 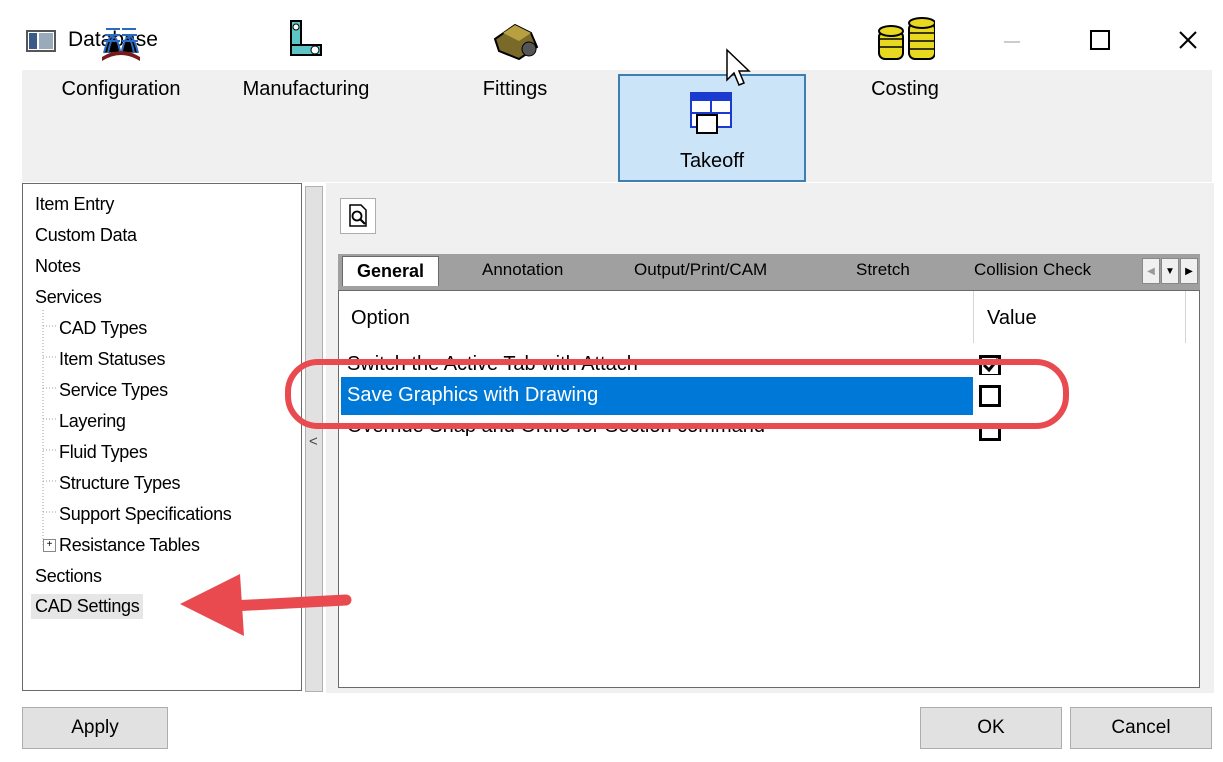 What do you see at coordinates (677, 394) in the screenshot?
I see `highlight-ellipse` at bounding box center [677, 394].